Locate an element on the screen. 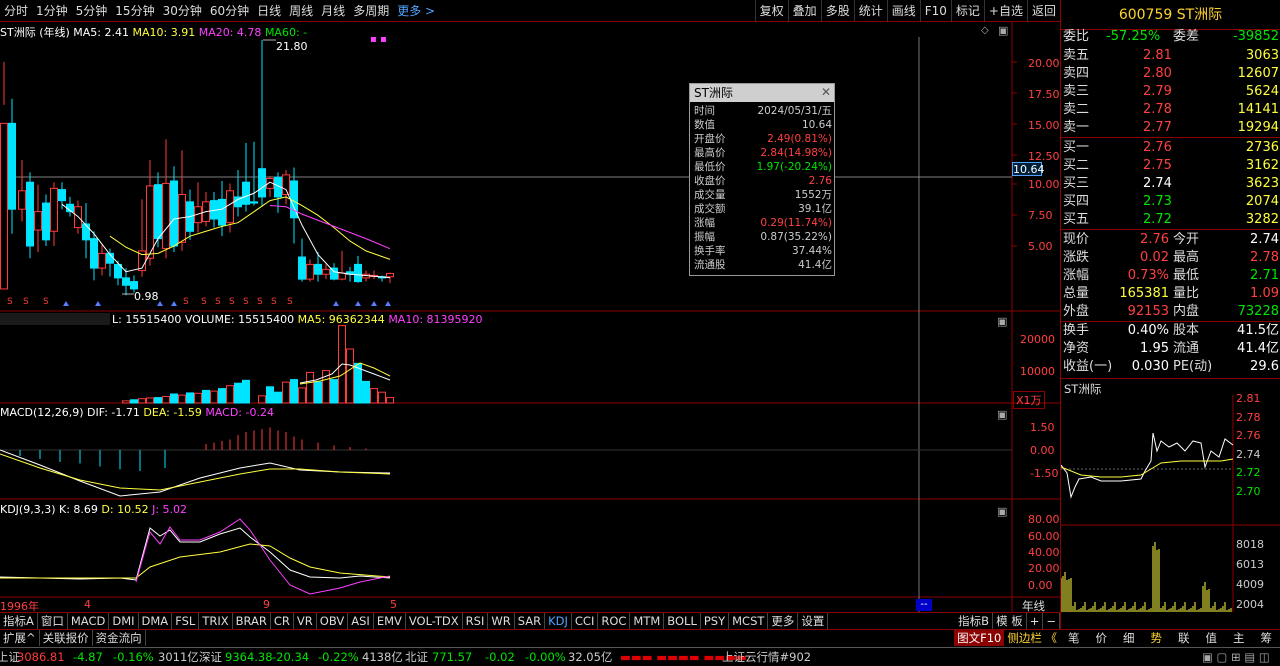  indicator-tab-vr: VR is located at coordinates (305, 621).